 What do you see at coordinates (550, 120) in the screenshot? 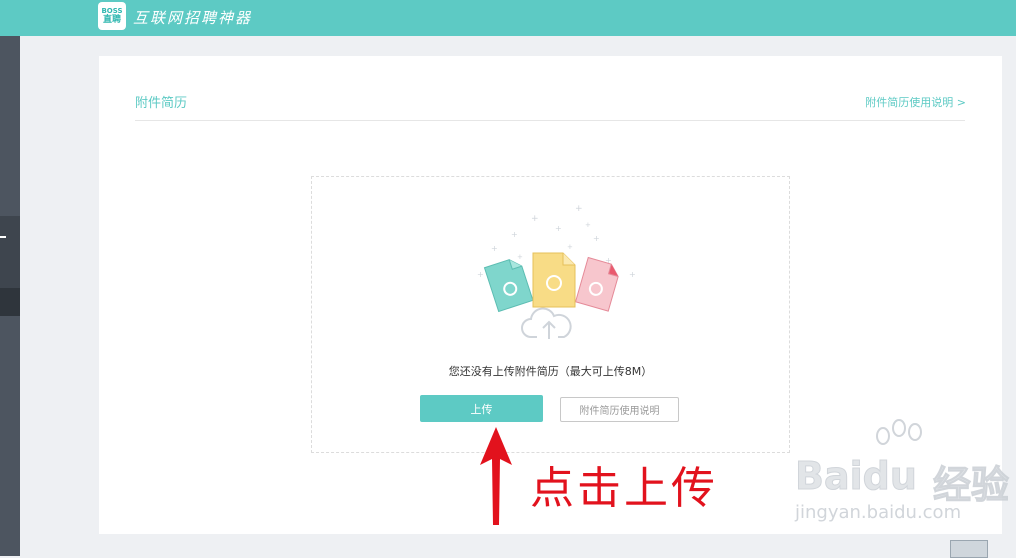
I see `divider` at bounding box center [550, 120].